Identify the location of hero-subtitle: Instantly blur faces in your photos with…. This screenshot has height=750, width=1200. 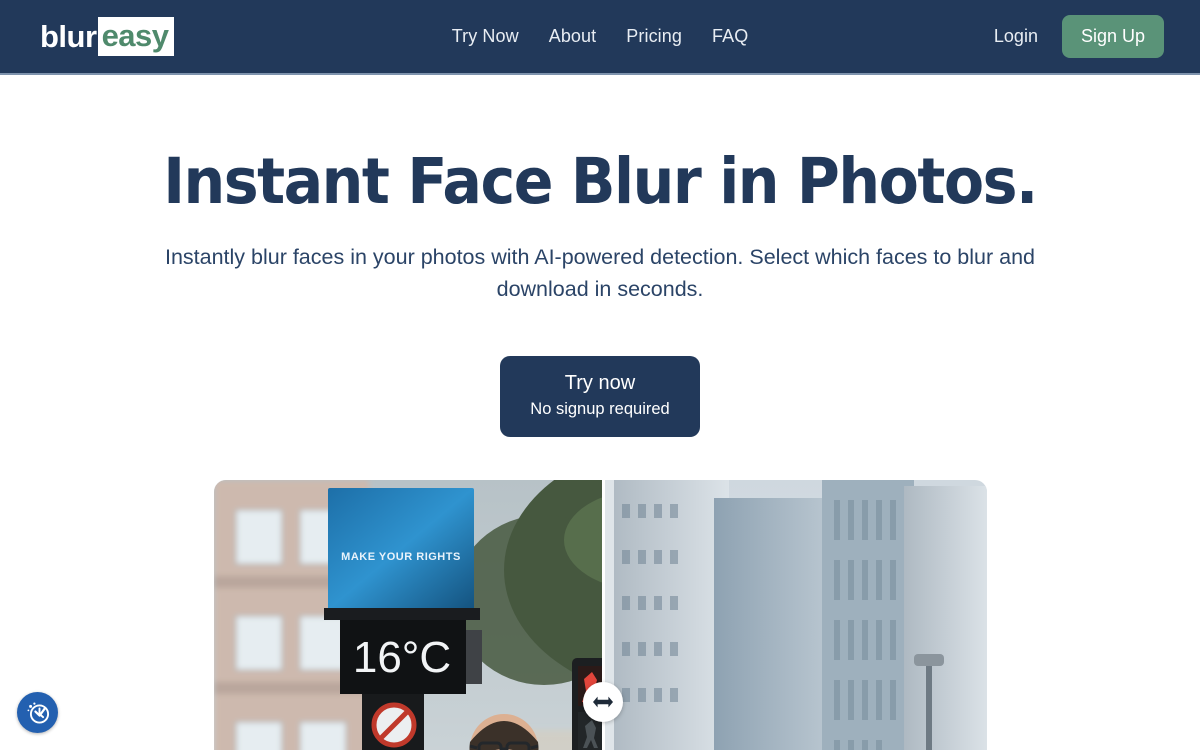
(600, 273).